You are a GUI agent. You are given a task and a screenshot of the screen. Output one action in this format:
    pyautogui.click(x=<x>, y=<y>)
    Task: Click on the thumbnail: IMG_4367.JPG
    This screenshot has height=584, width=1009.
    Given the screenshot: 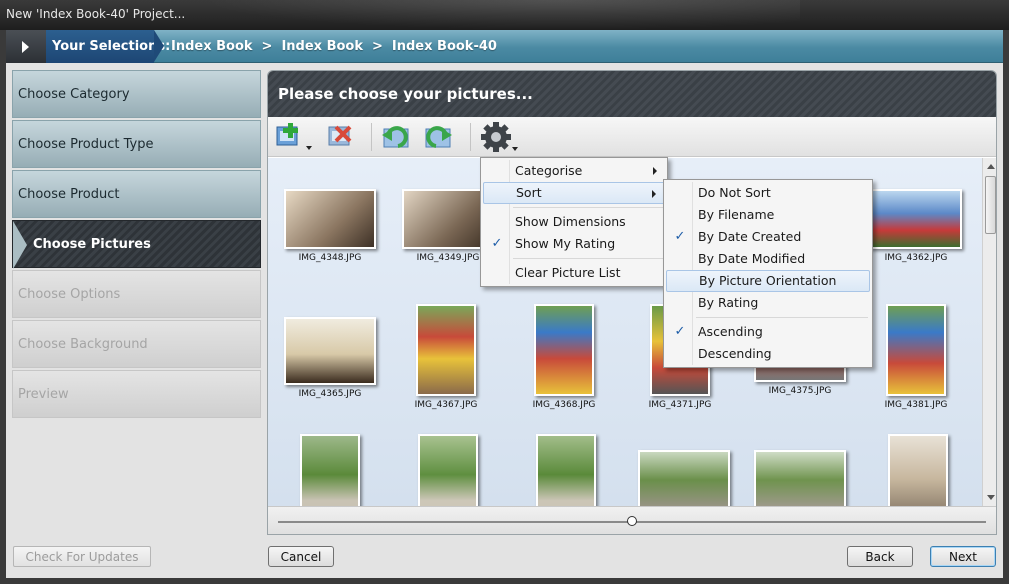 What is the action you would take?
    pyautogui.click(x=446, y=357)
    